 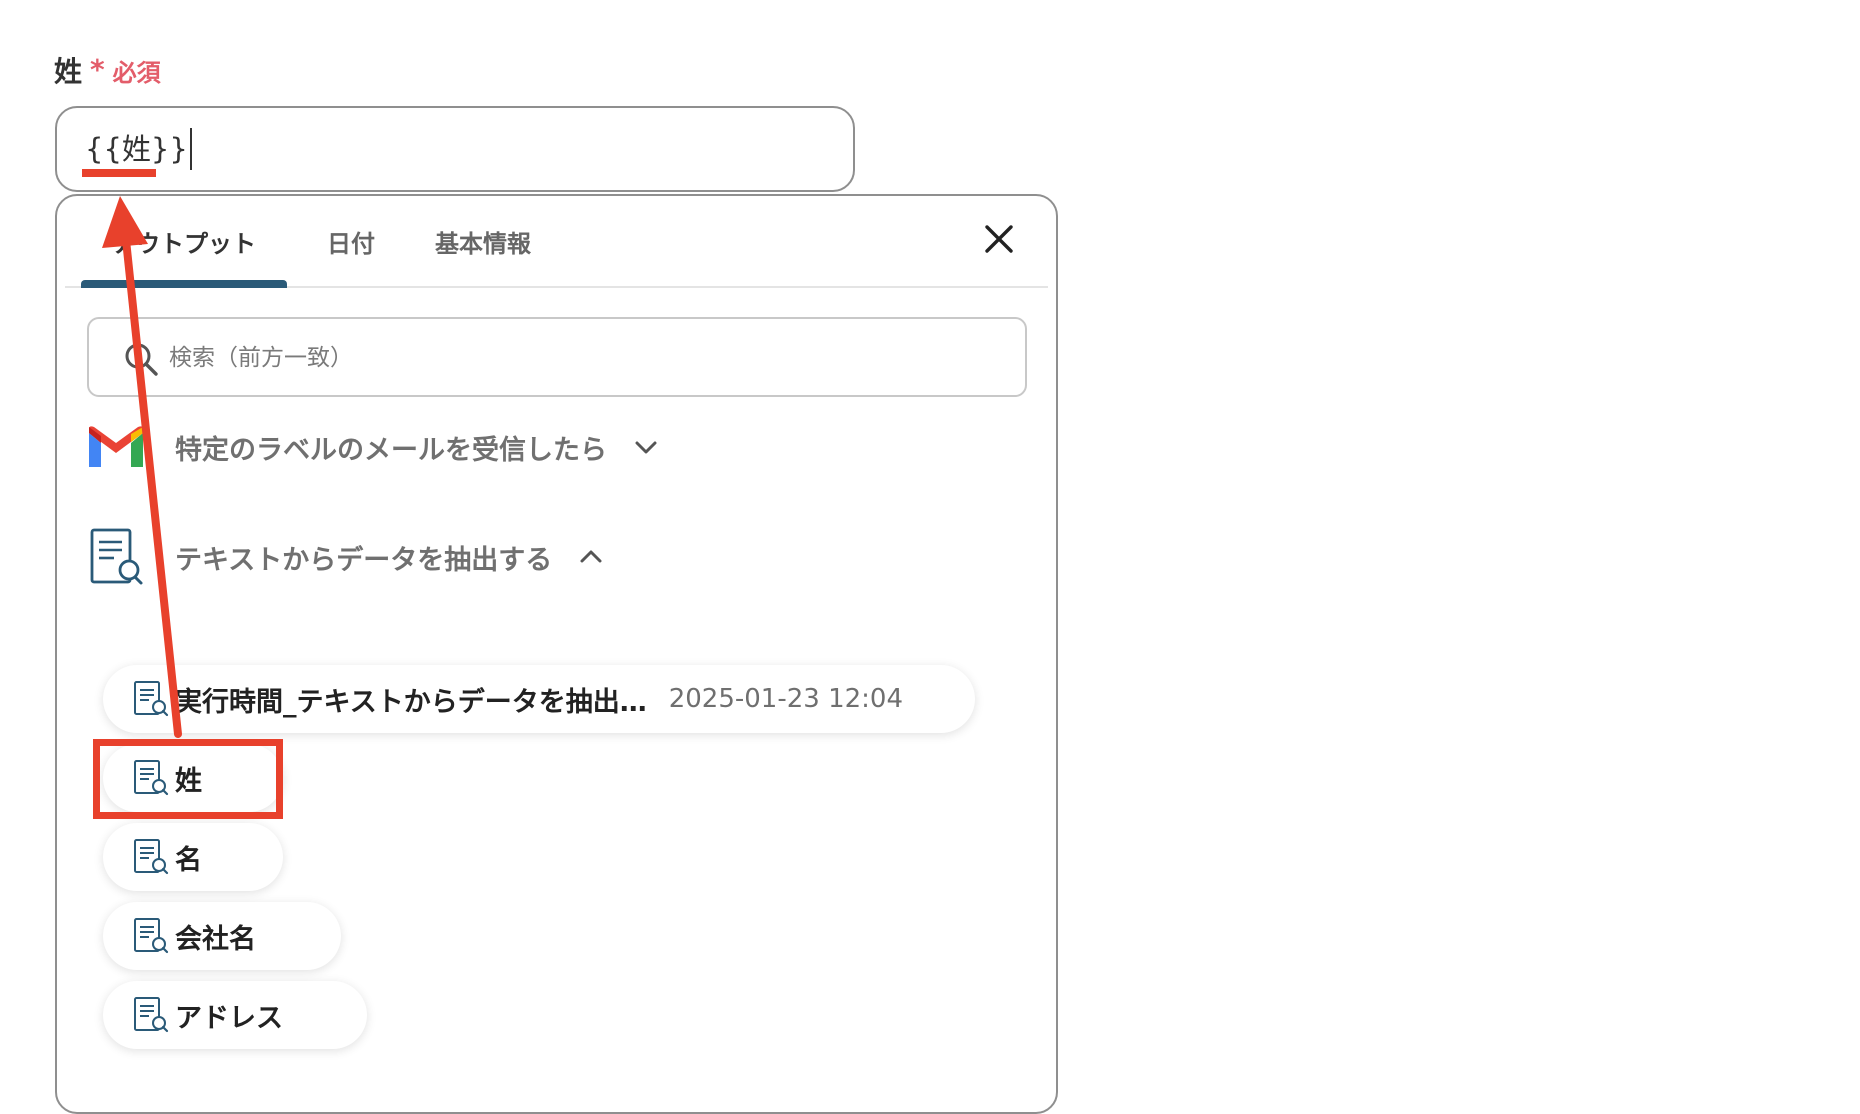 I want to click on item-label: 会社名, so click(x=215, y=939).